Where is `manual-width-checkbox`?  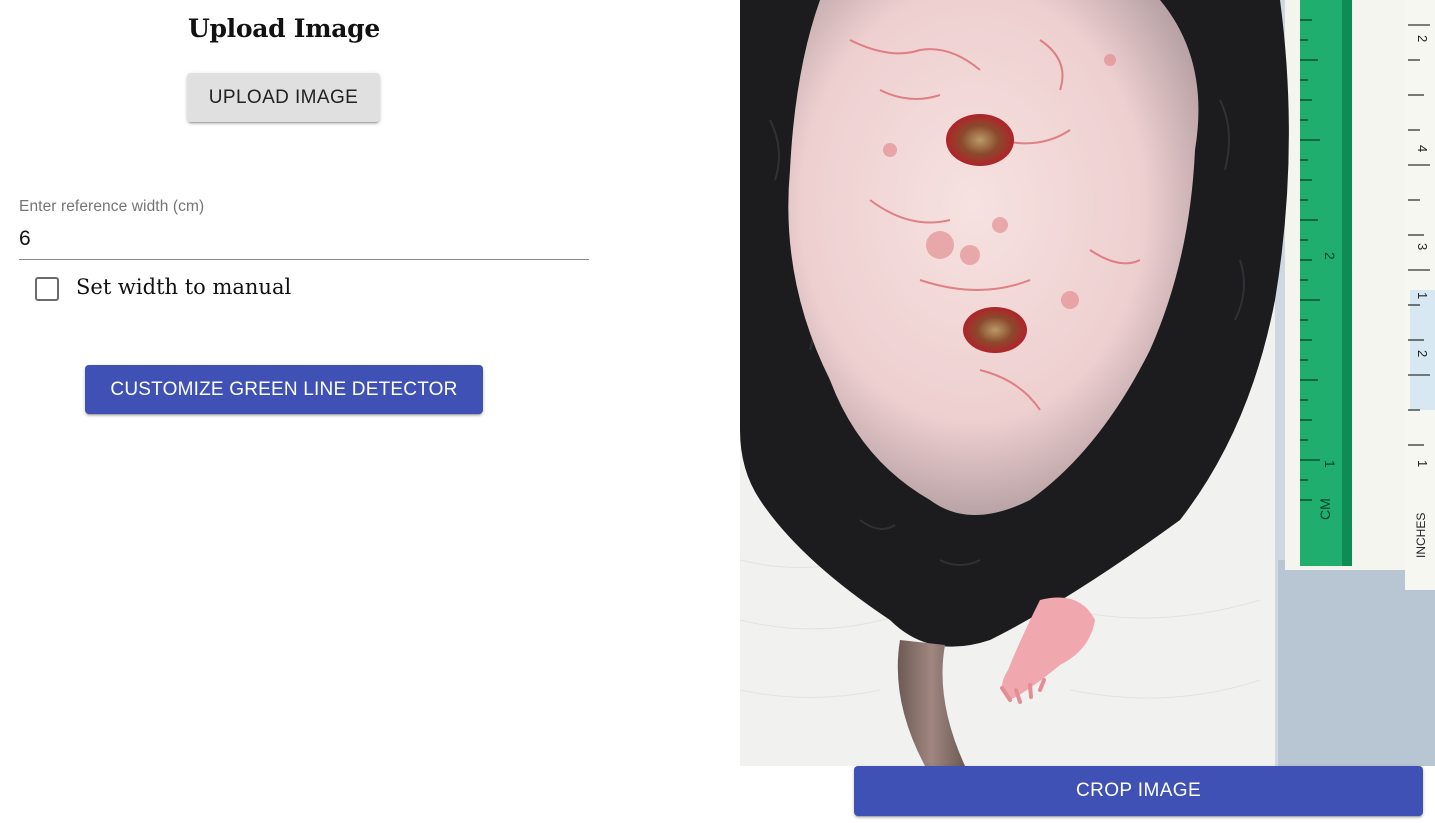 manual-width-checkbox is located at coordinates (47, 289).